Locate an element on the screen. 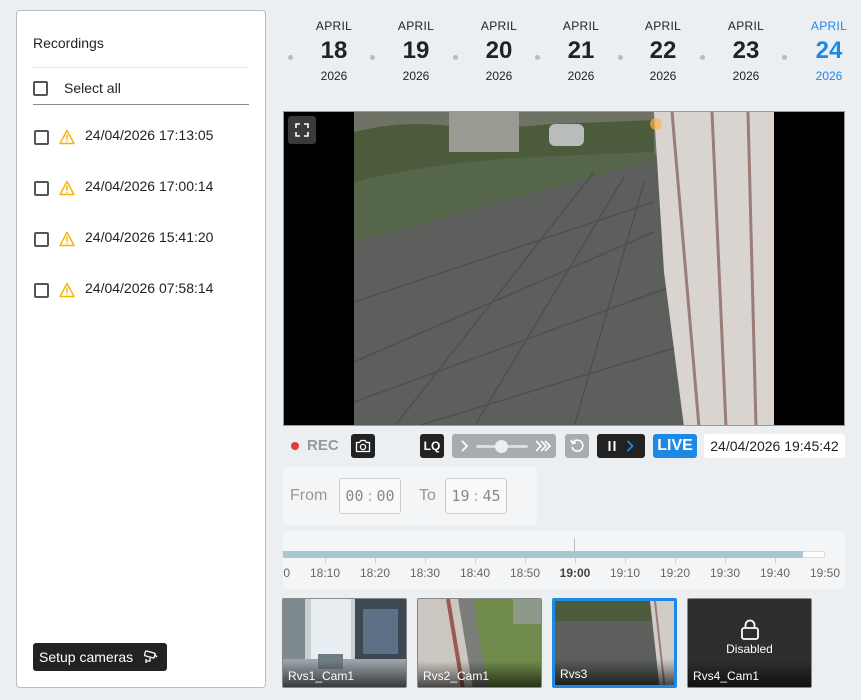 The width and height of the screenshot is (861, 700). time-range-filter: From 00:00 To 19:45 is located at coordinates (410, 496).